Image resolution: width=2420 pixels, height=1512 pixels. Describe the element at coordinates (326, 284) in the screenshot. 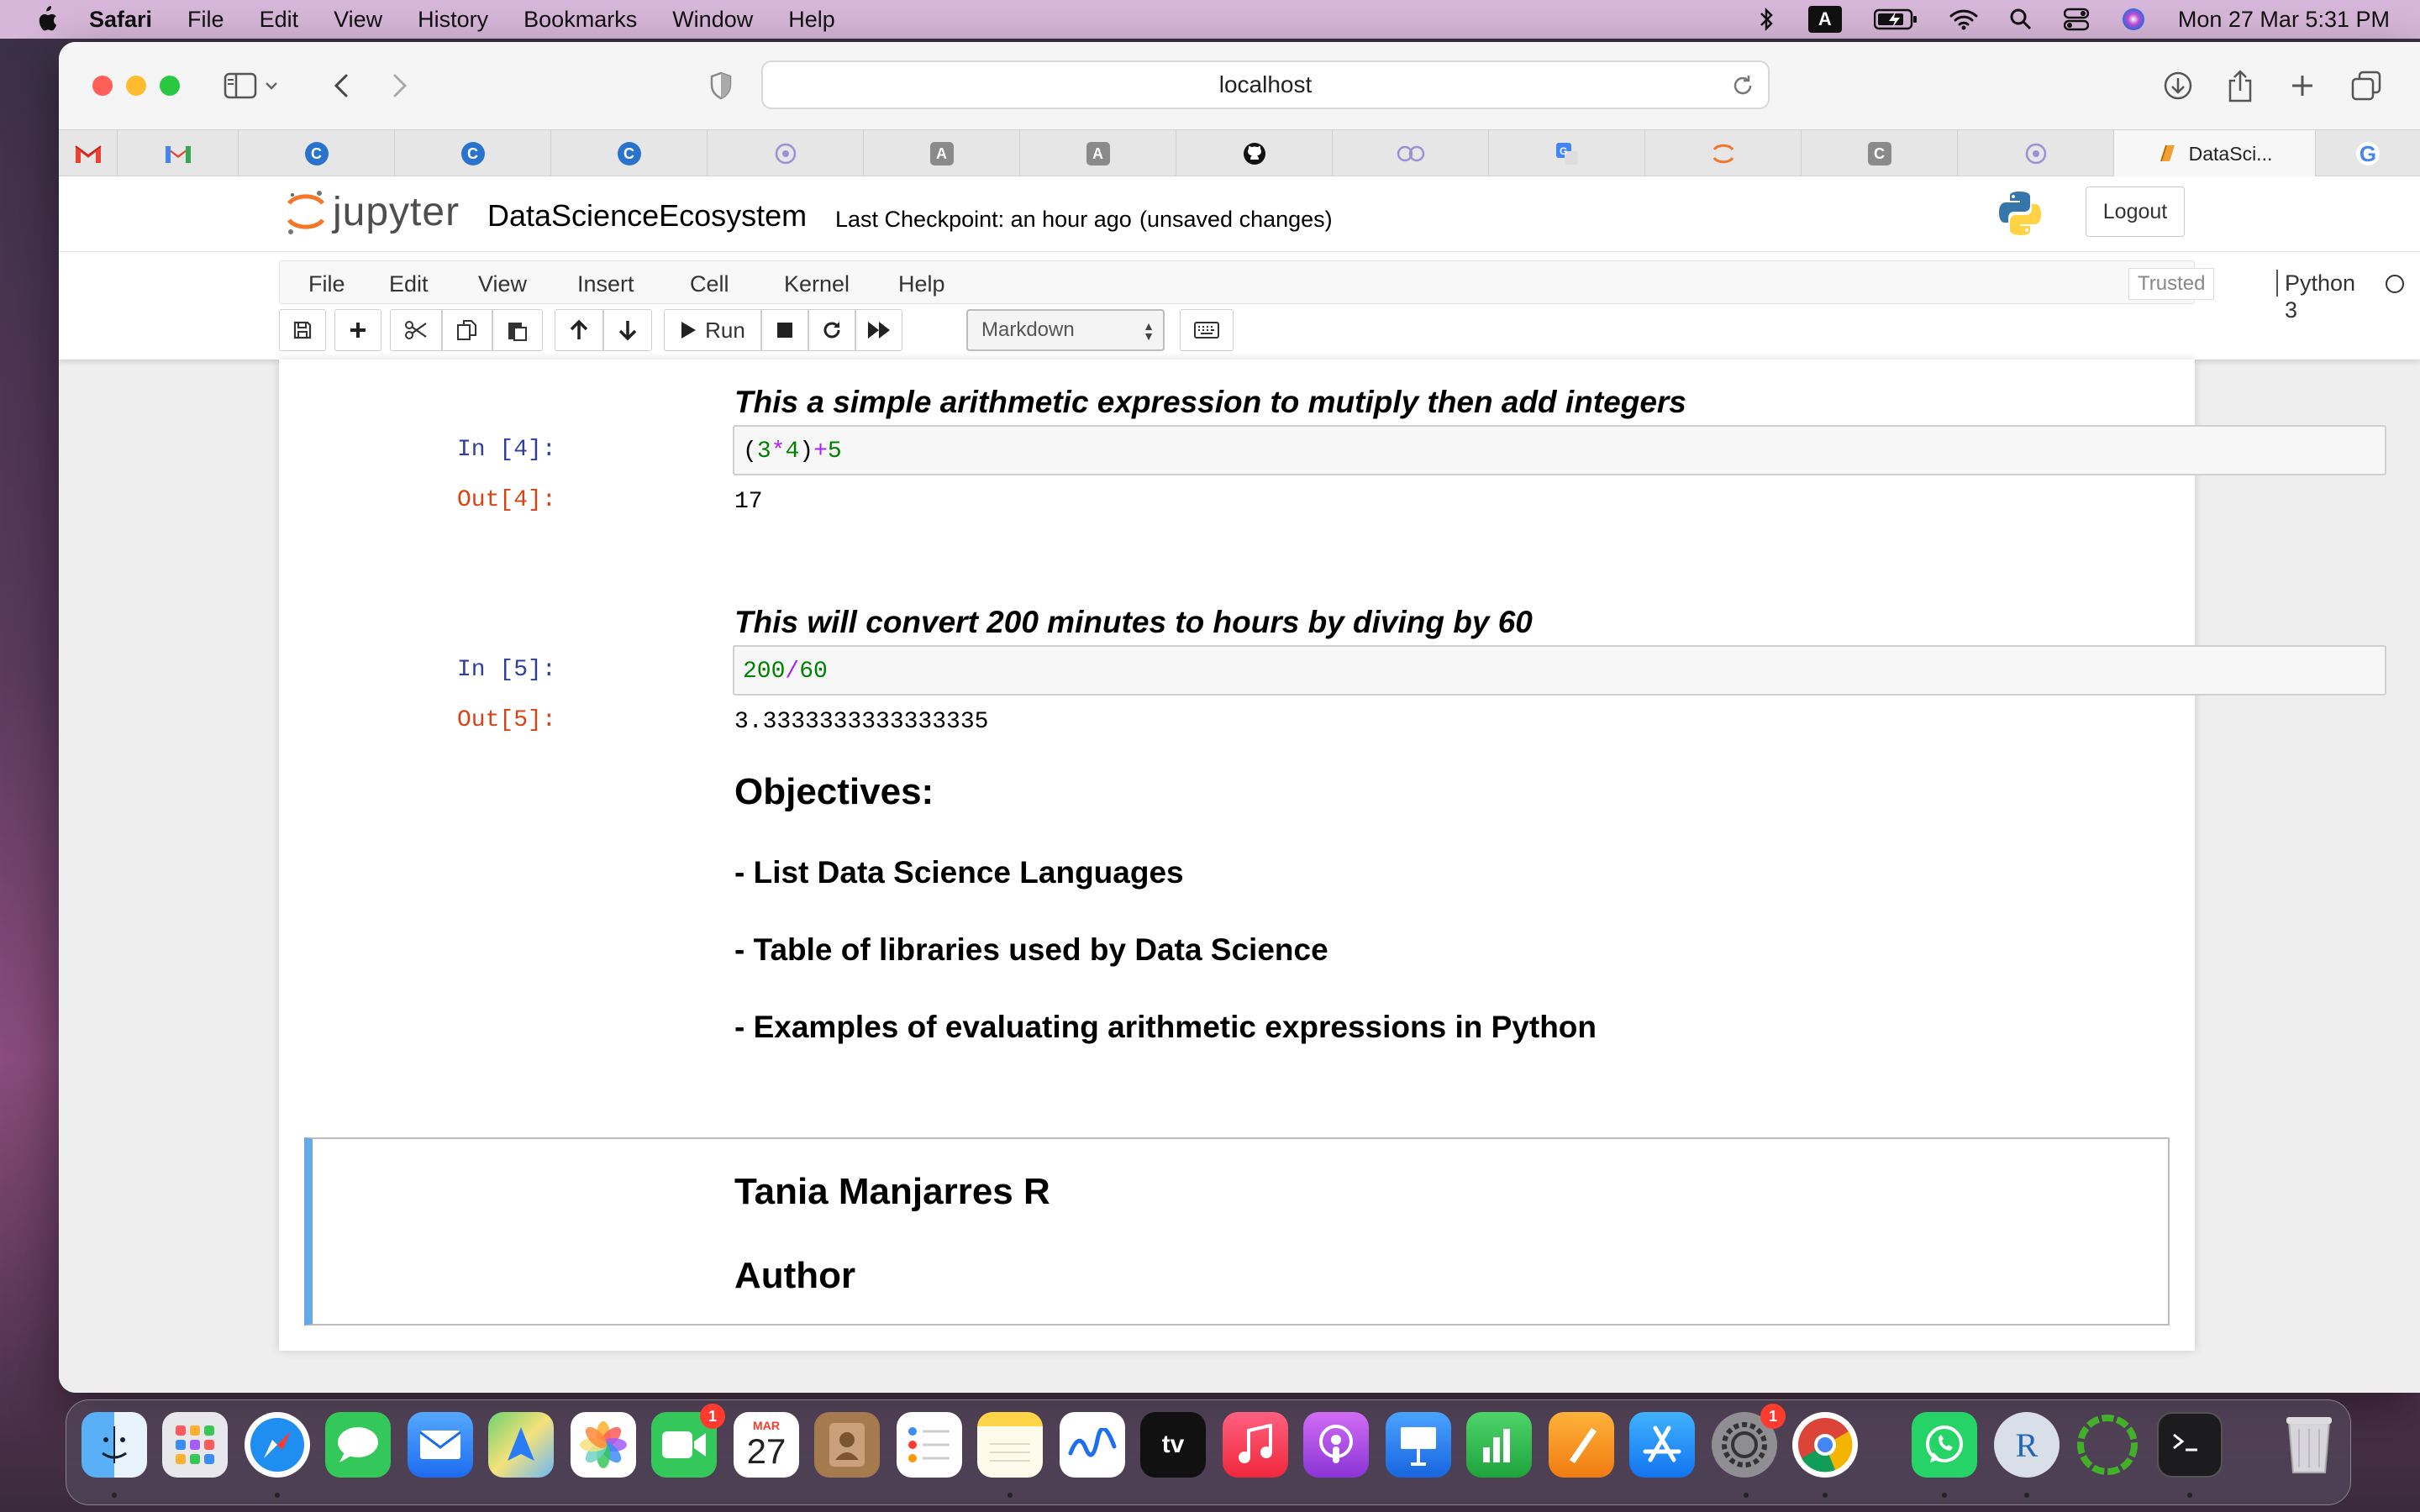

I see `jupyter-menu-file: File` at that location.